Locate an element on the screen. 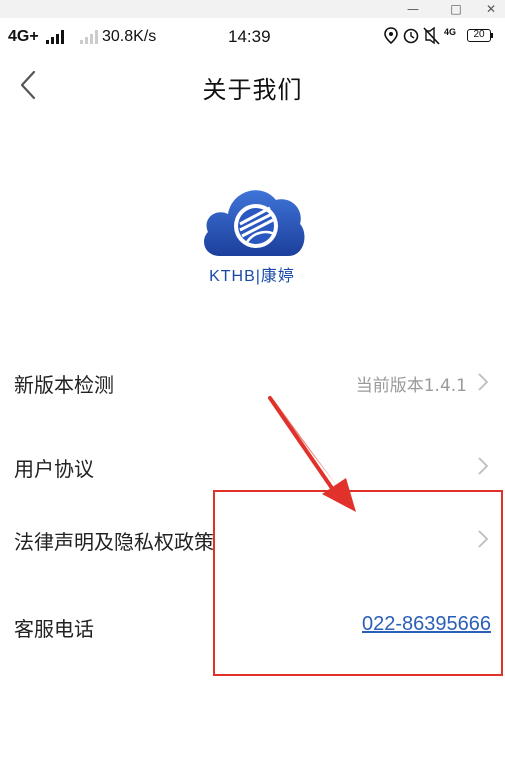  maximize-button: □ is located at coordinates (456, 9).